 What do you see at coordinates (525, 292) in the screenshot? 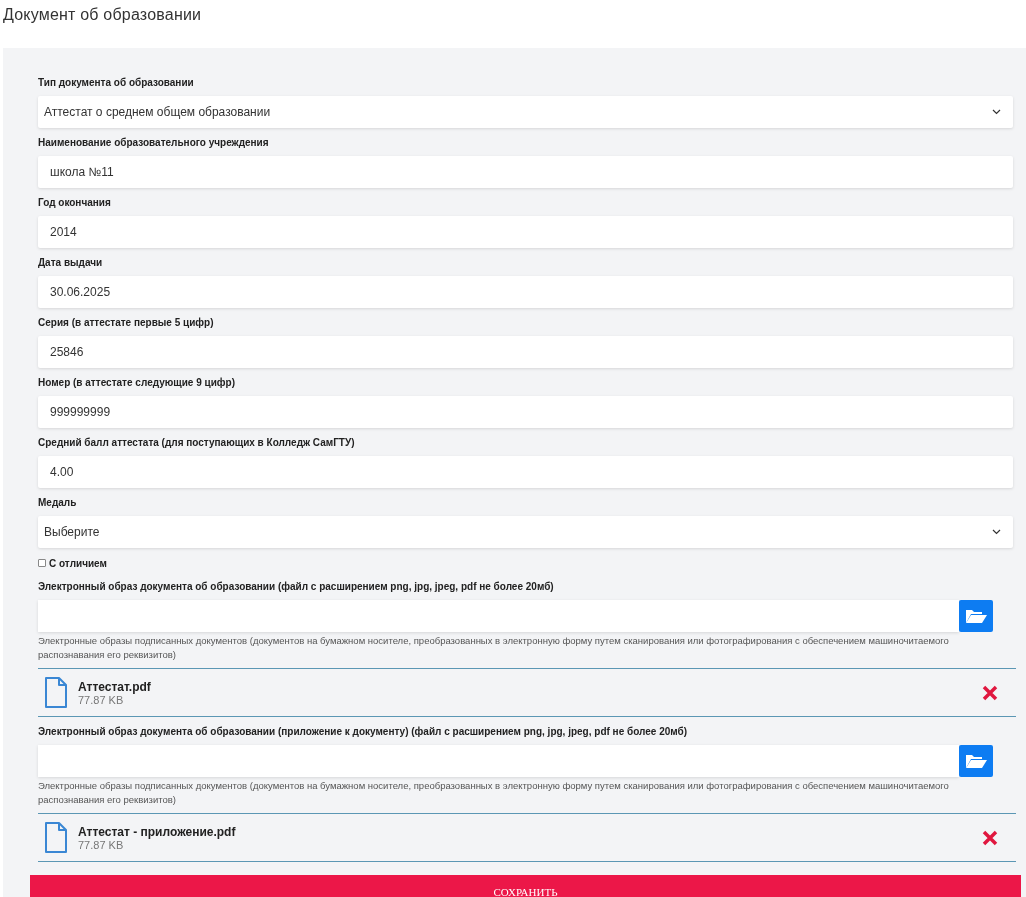
I see `input-field: 30.06.2025` at bounding box center [525, 292].